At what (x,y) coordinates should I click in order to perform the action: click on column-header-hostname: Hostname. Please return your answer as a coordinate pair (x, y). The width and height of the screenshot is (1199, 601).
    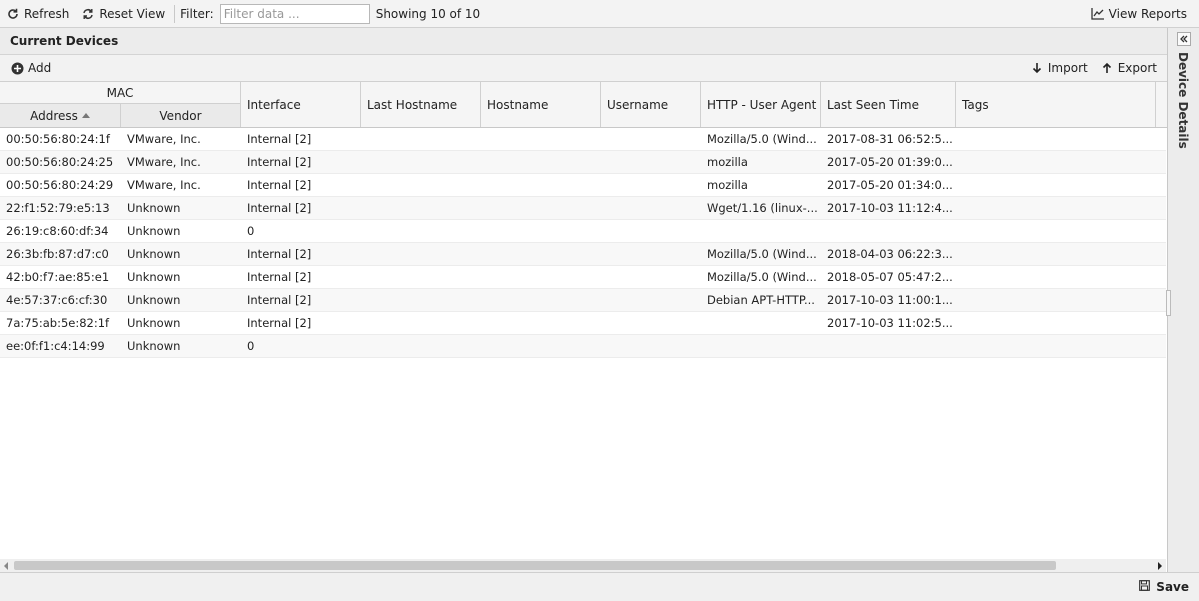
    Looking at the image, I should click on (541, 104).